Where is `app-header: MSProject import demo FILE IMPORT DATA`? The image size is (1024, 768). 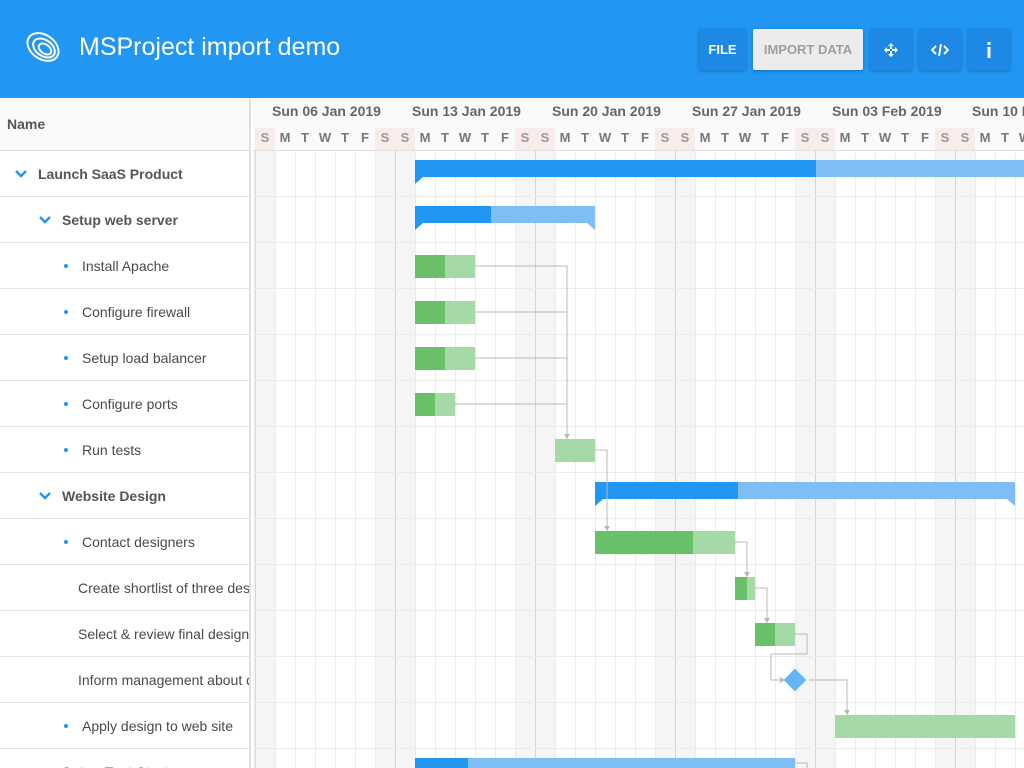
app-header: MSProject import demo FILE IMPORT DATA is located at coordinates (512, 49).